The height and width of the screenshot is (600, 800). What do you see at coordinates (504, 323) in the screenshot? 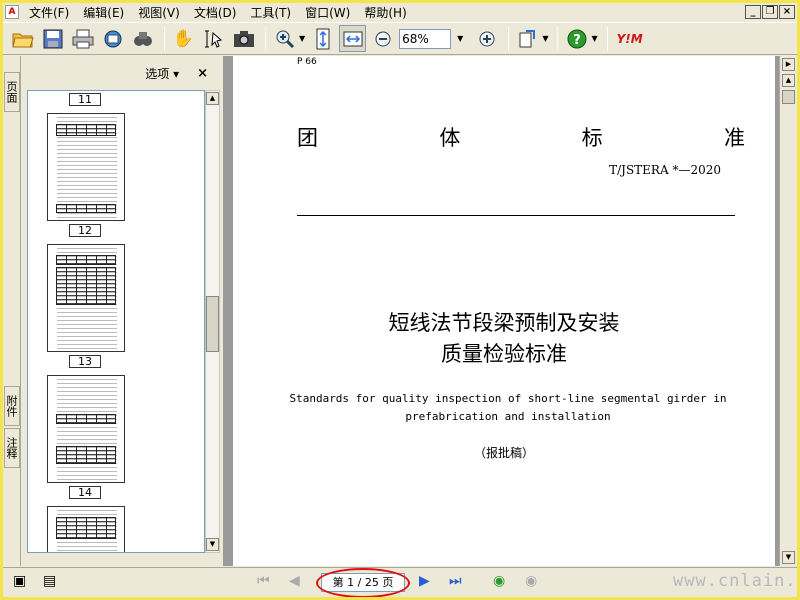
I see `title-cn-line: 短线法节段梁预制及安装` at bounding box center [504, 323].